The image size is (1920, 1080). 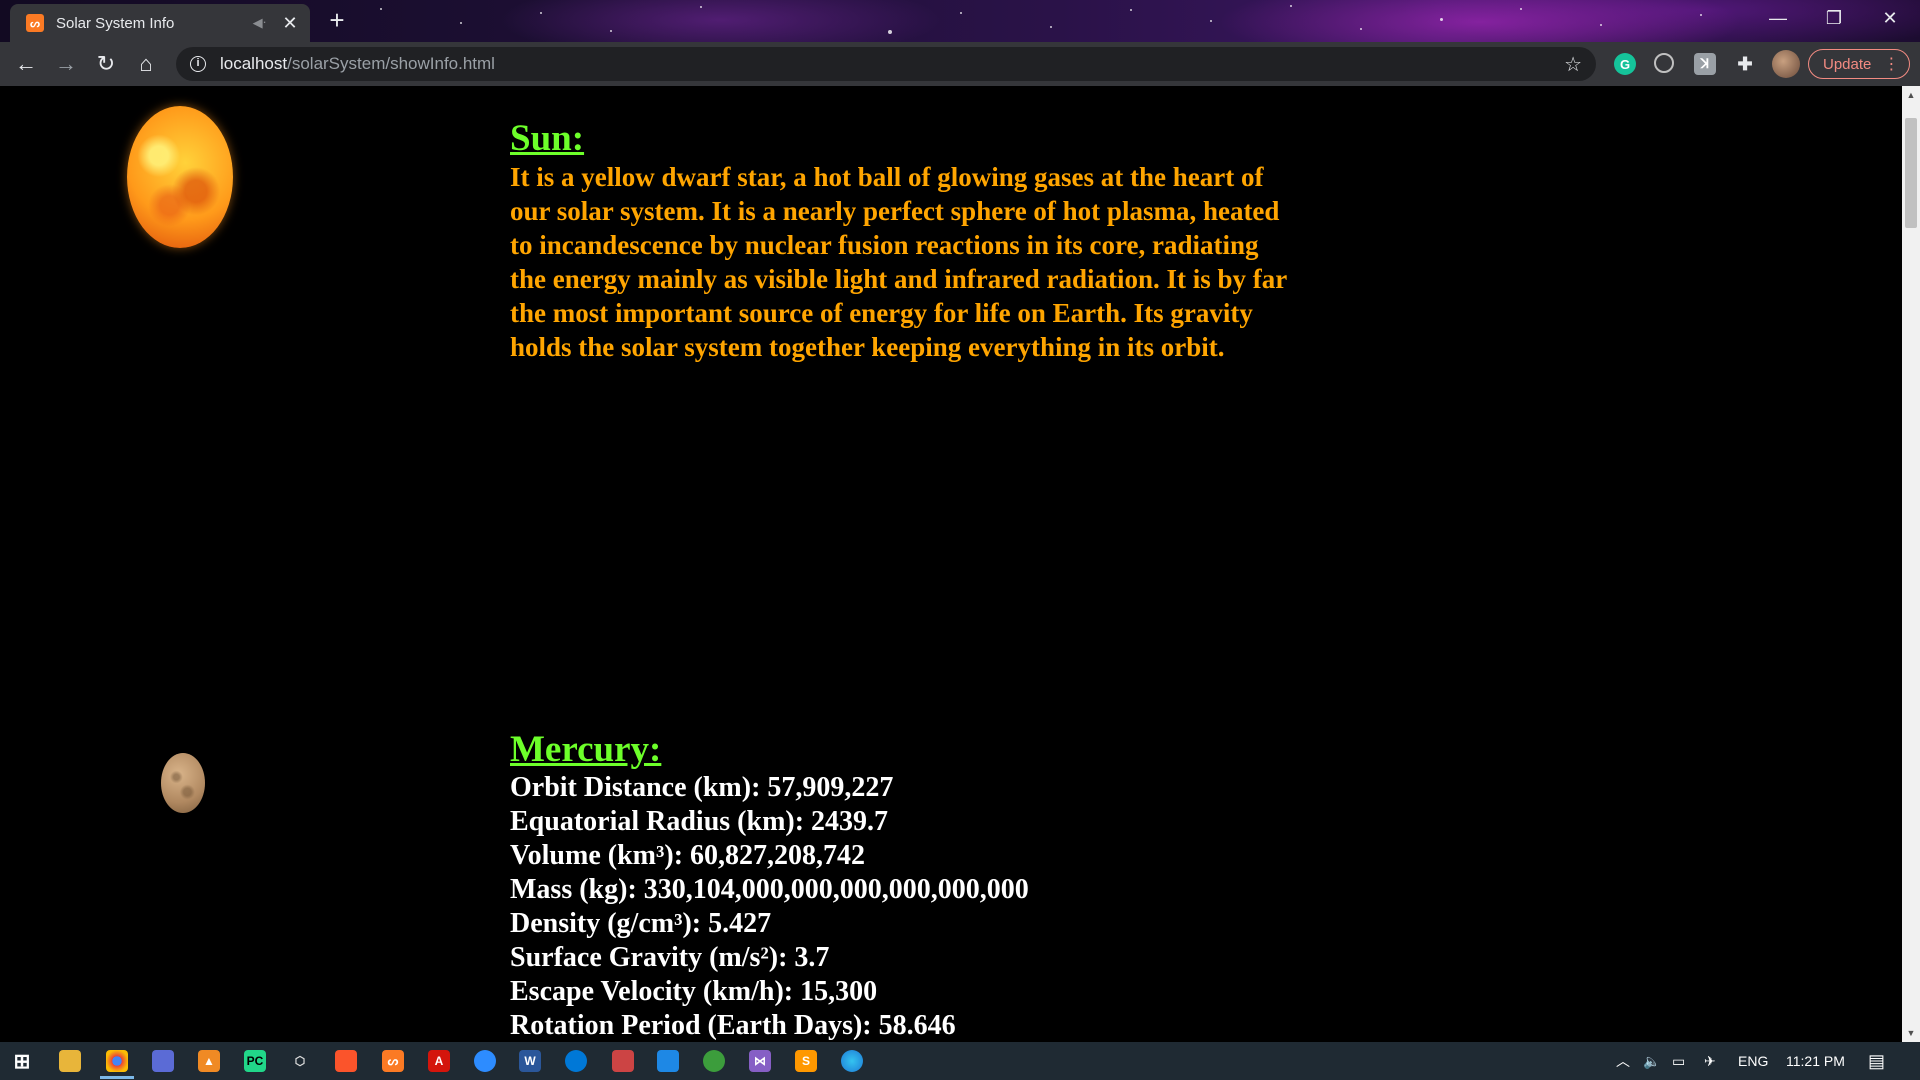 I want to click on home-button: ⌂, so click(x=146, y=64).